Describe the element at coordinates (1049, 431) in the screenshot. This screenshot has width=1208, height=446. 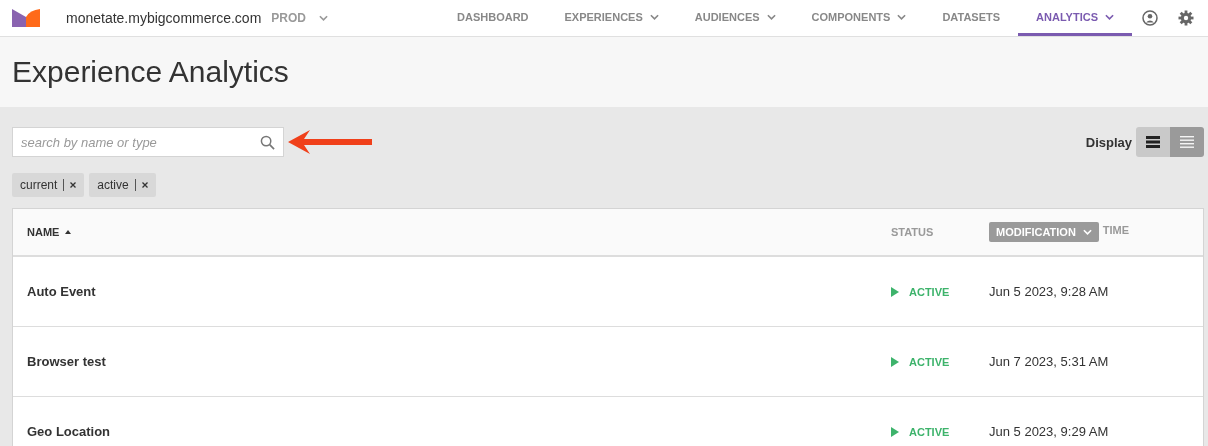
I see `modified-date: Jun 5 2023, 9:29 AM` at that location.